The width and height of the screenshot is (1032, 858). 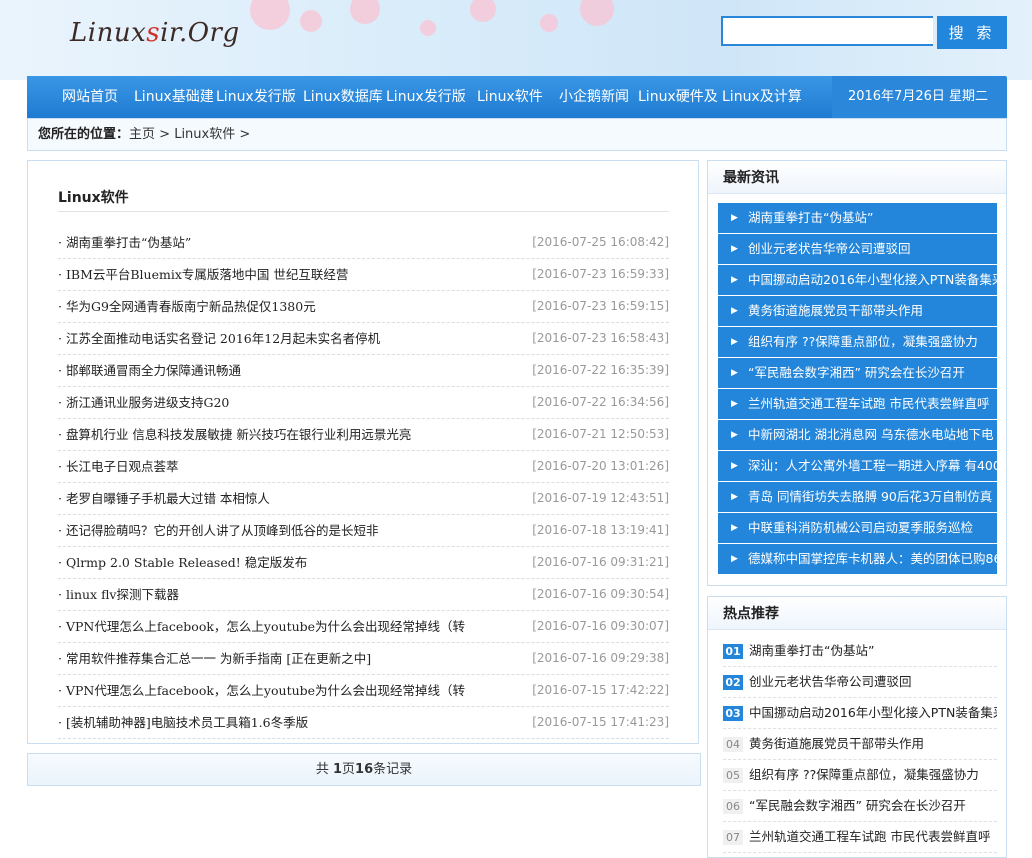 I want to click on article-link: · linux flv探测下载器, so click(x=268, y=594).